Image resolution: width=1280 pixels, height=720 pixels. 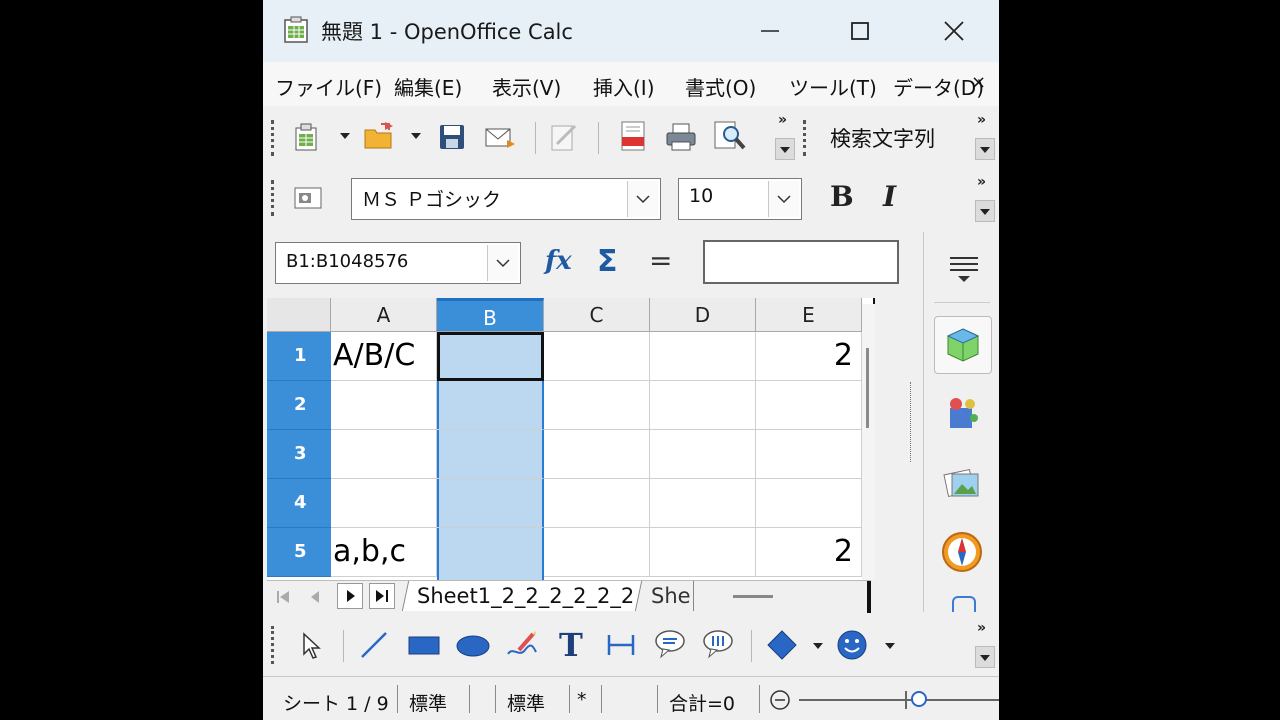 What do you see at coordinates (452, 137) in the screenshot?
I see `save-icon` at bounding box center [452, 137].